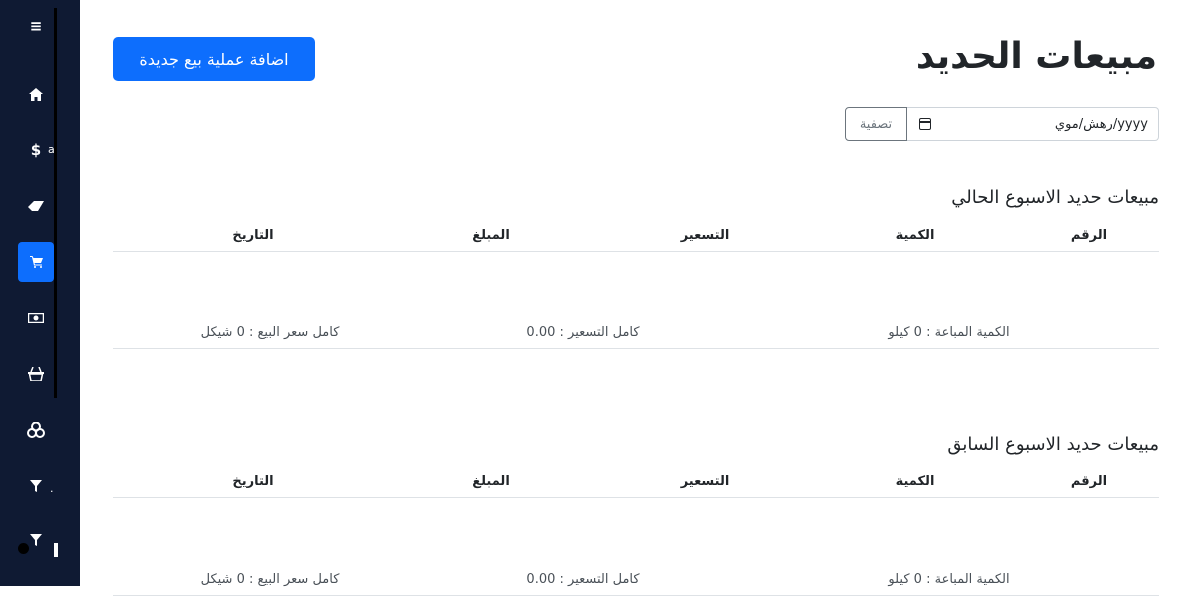 This screenshot has width=1177, height=609. What do you see at coordinates (36, 262) in the screenshot?
I see `cart-icon` at bounding box center [36, 262].